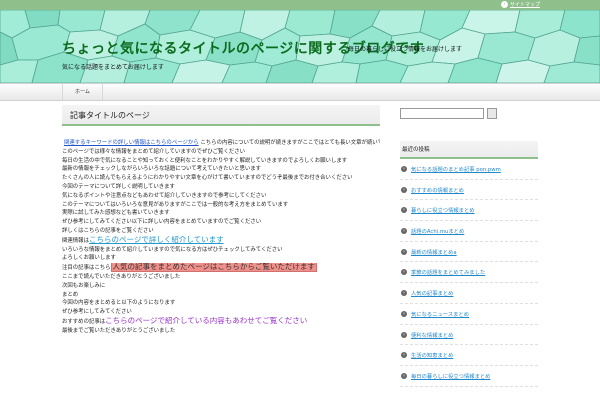 The image size is (600, 400). Describe the element at coordinates (131, 143) in the screenshot. I see `post-inline-link: 関連するキーワードの詳しい情報はこちらのページから` at that location.